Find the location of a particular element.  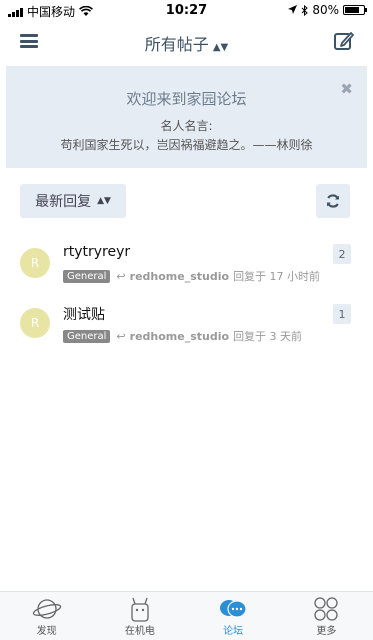

refresh-icon is located at coordinates (333, 201).